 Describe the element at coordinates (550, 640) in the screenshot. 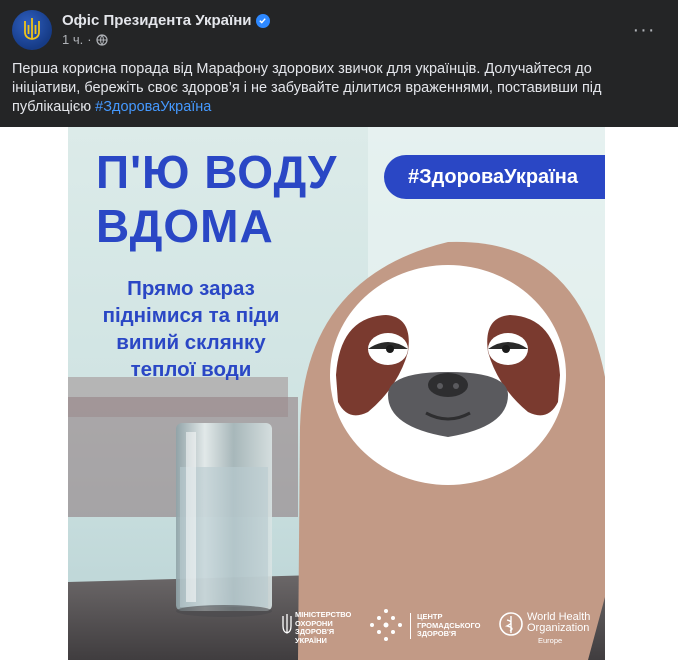

I see `who-logo-region: Europe` at that location.